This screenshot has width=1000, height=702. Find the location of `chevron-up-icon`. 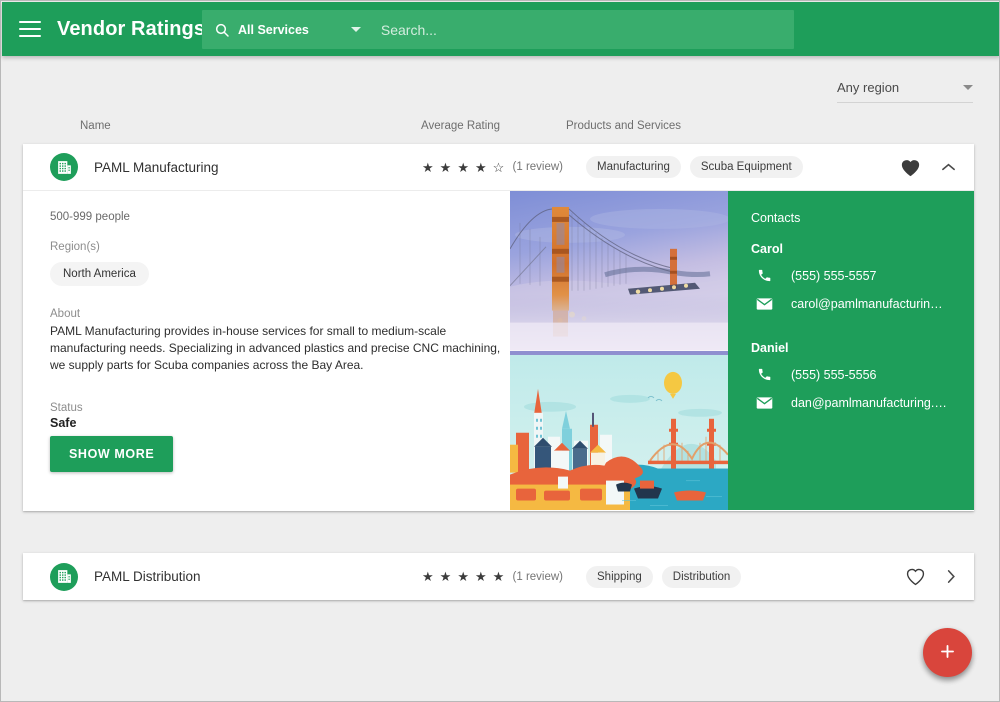

chevron-up-icon is located at coordinates (948, 167).